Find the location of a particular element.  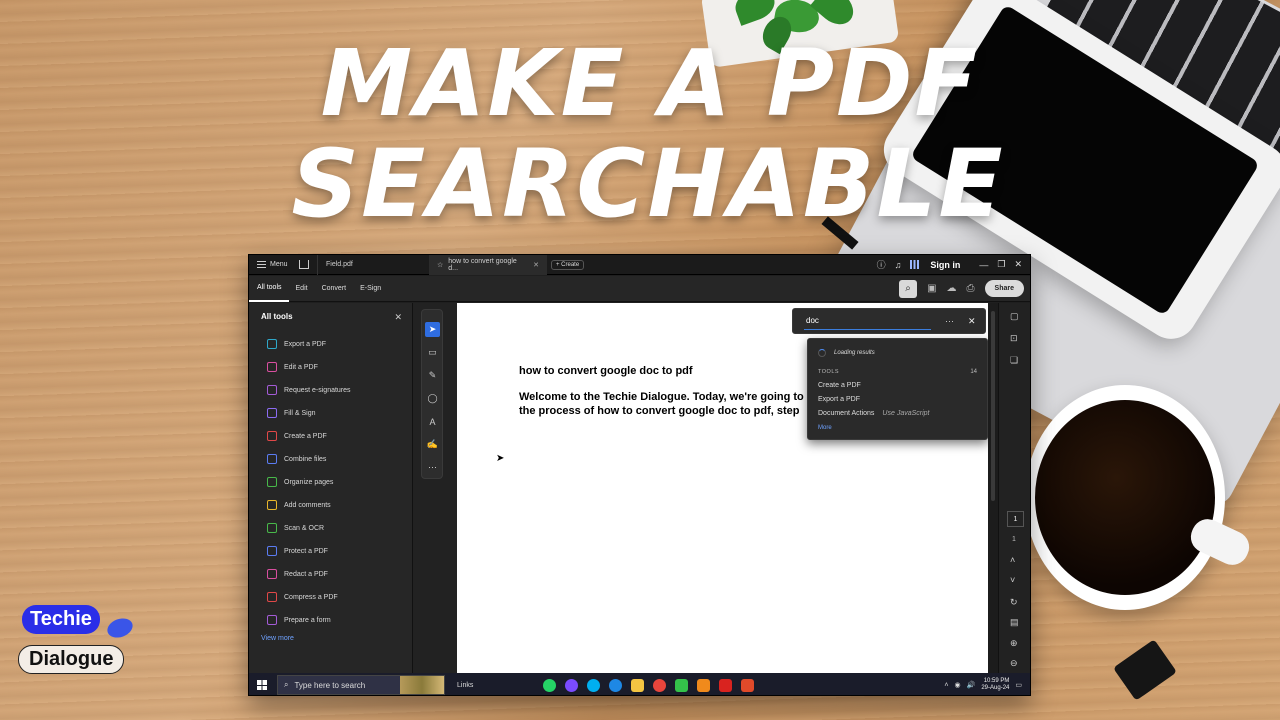

bookmark-icon: ⊡ is located at coordinates (1014, 338).